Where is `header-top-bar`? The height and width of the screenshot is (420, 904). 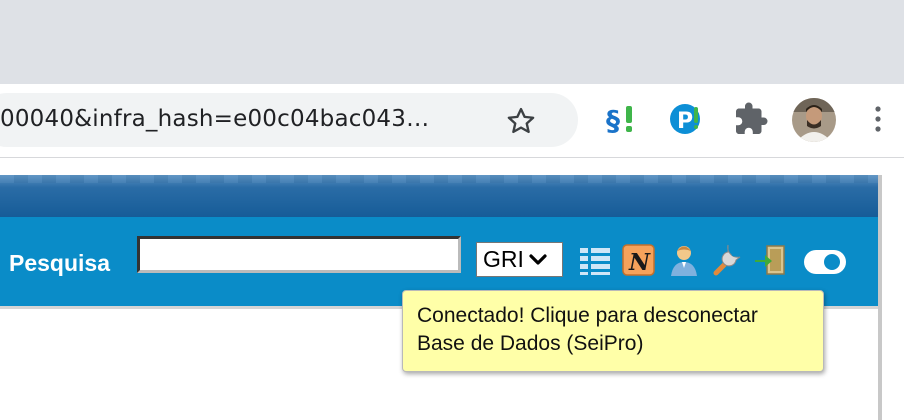
header-top-bar is located at coordinates (439, 196).